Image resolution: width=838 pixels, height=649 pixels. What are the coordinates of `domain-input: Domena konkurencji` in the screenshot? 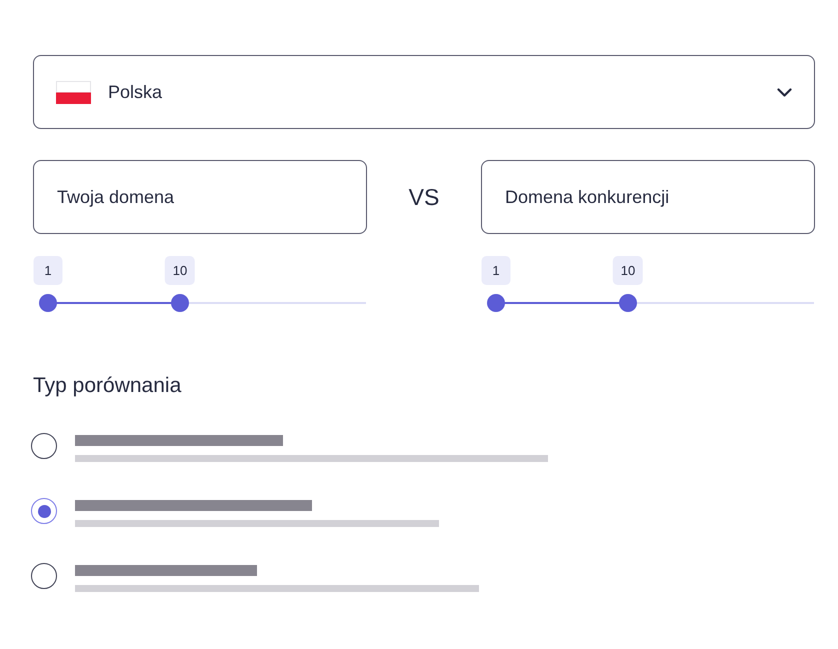 It's located at (648, 197).